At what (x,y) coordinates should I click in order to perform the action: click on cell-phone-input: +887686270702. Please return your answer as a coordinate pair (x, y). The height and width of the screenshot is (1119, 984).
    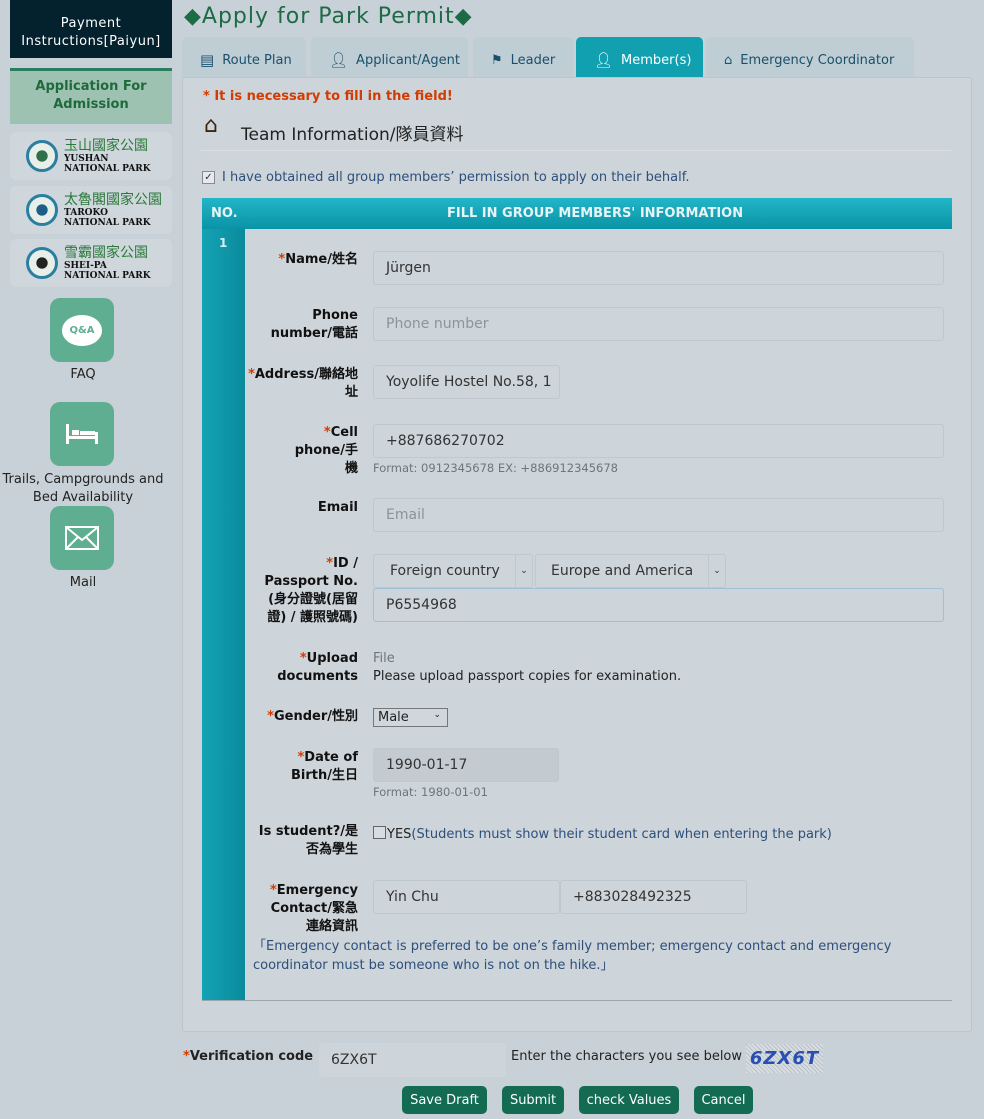
    Looking at the image, I should click on (658, 441).